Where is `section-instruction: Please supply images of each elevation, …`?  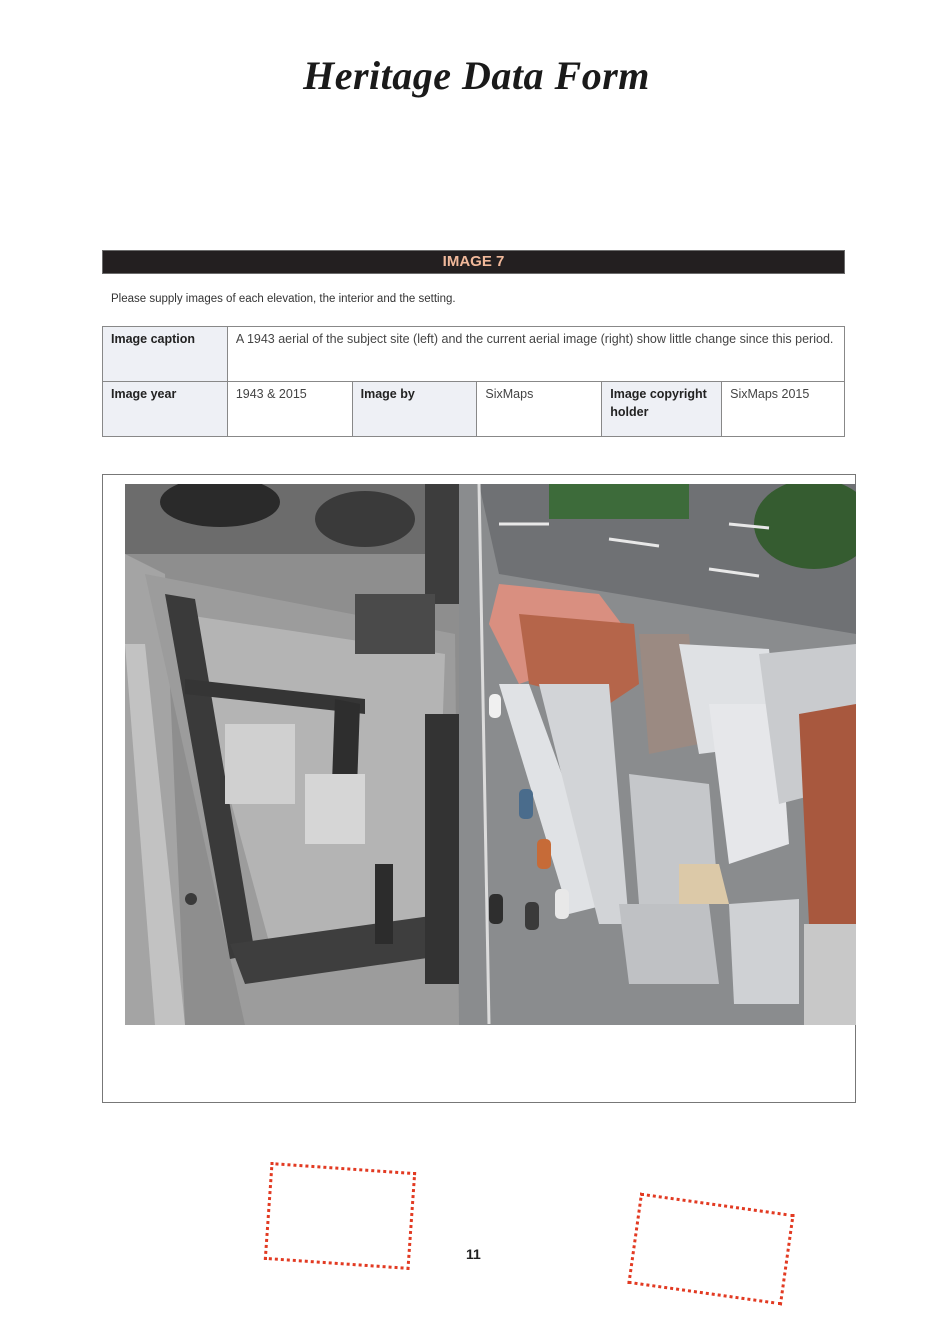 section-instruction: Please supply images of each elevation, … is located at coordinates (283, 299).